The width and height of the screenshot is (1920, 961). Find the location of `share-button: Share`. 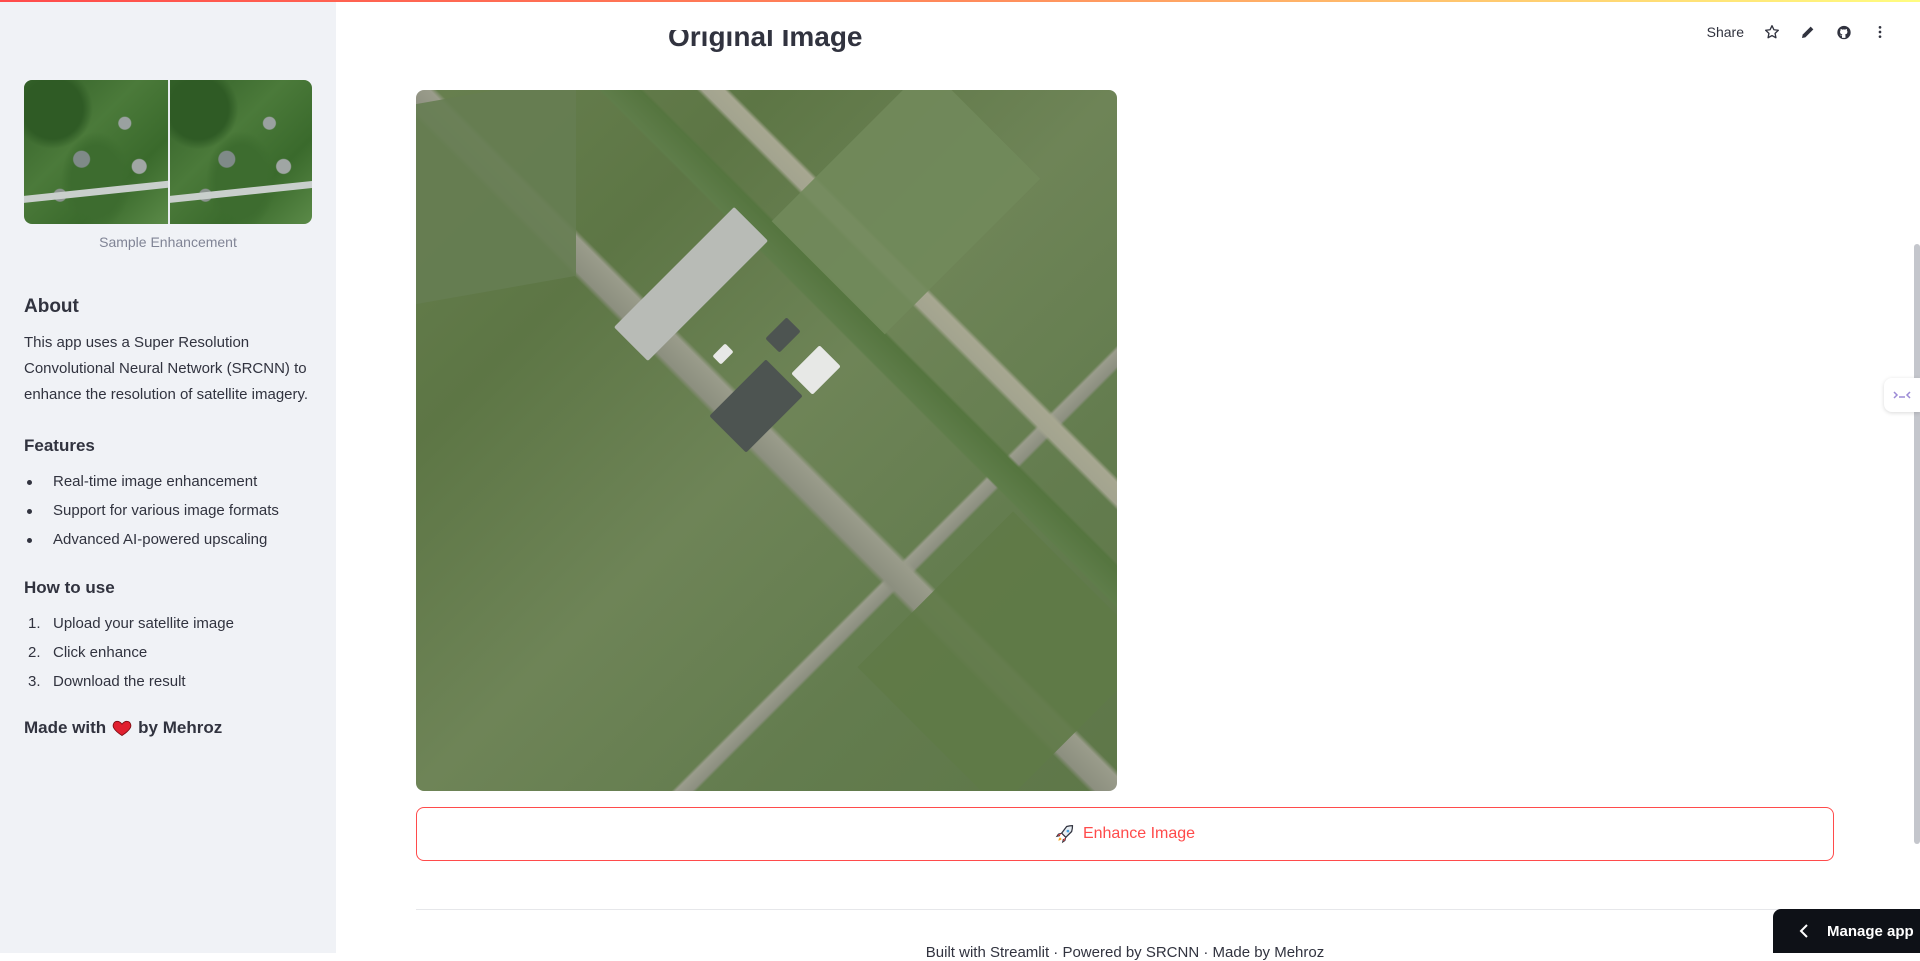

share-button: Share is located at coordinates (1725, 32).